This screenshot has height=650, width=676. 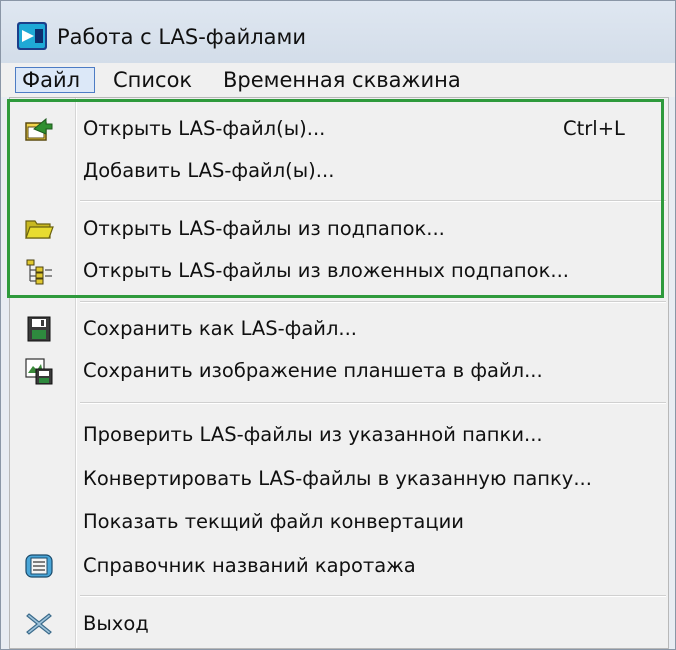 What do you see at coordinates (342, 80) in the screenshot?
I see `menu-temp-well: Временная скважина` at bounding box center [342, 80].